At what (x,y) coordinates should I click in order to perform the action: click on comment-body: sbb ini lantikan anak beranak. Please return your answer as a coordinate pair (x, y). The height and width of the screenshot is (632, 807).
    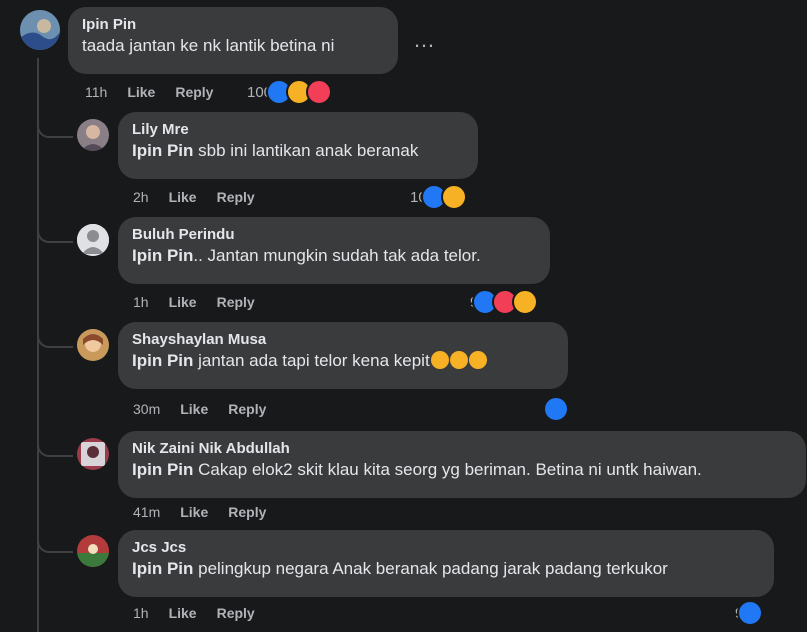
    Looking at the image, I should click on (306, 150).